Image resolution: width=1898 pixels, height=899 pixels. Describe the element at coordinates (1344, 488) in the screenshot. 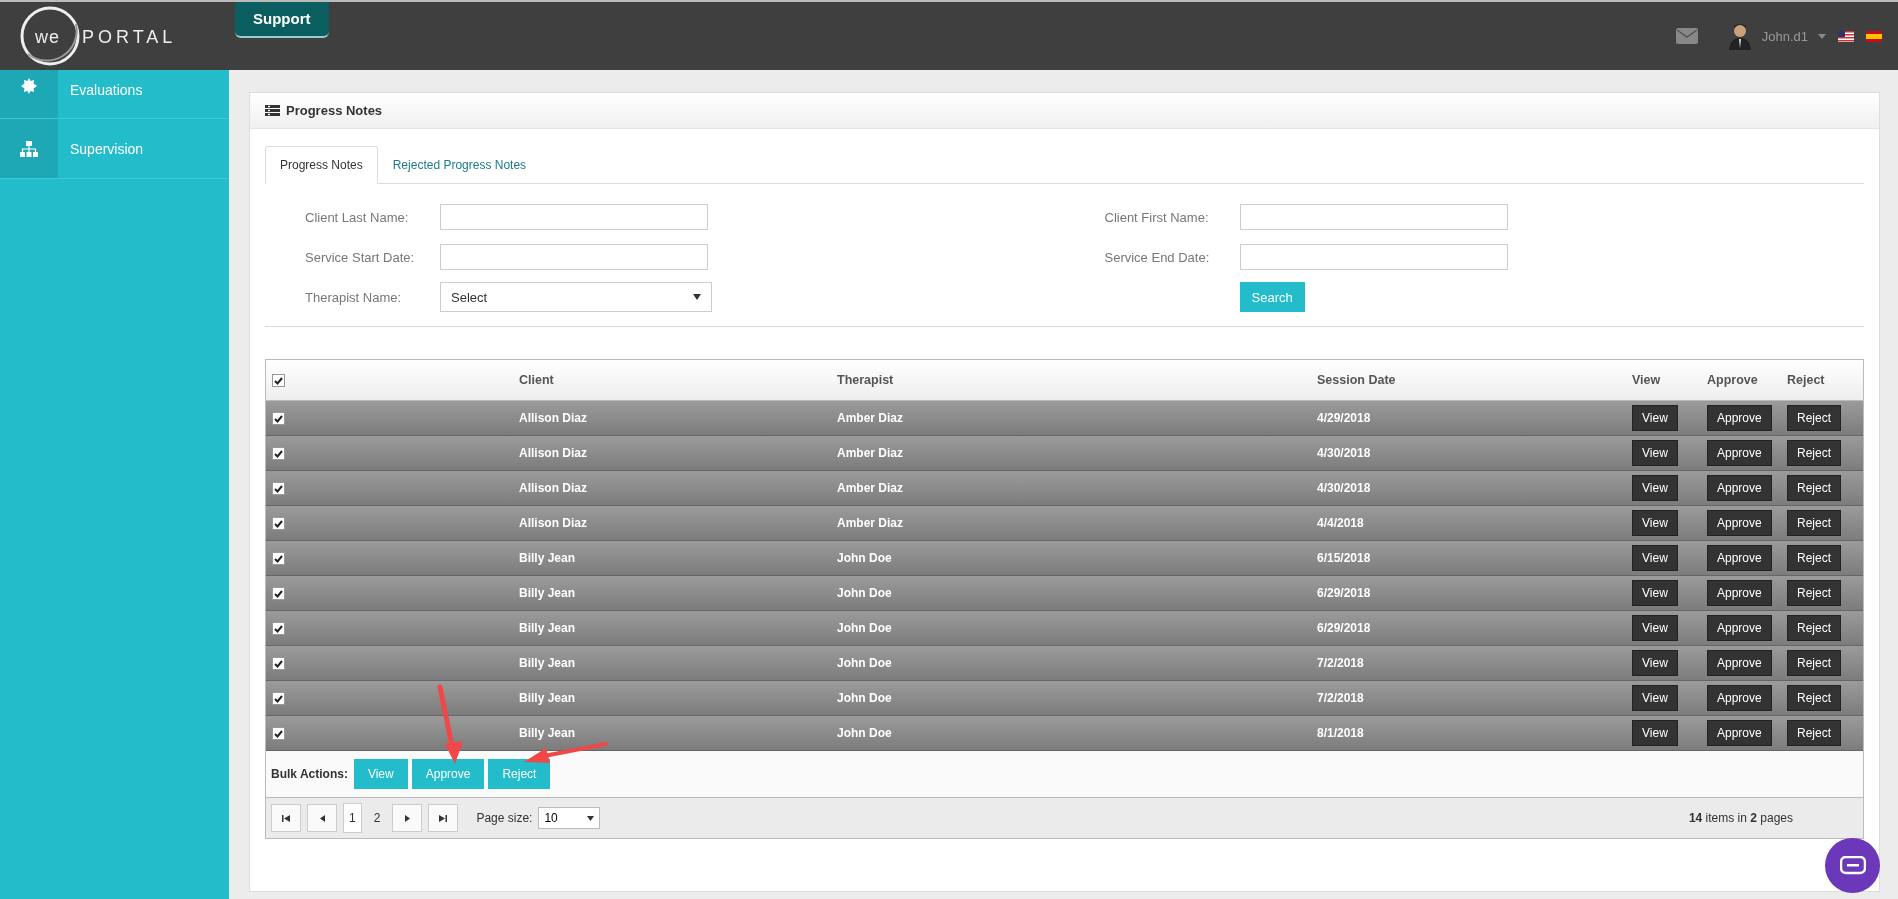

I see `table-cell-text: 4/30/2018` at that location.